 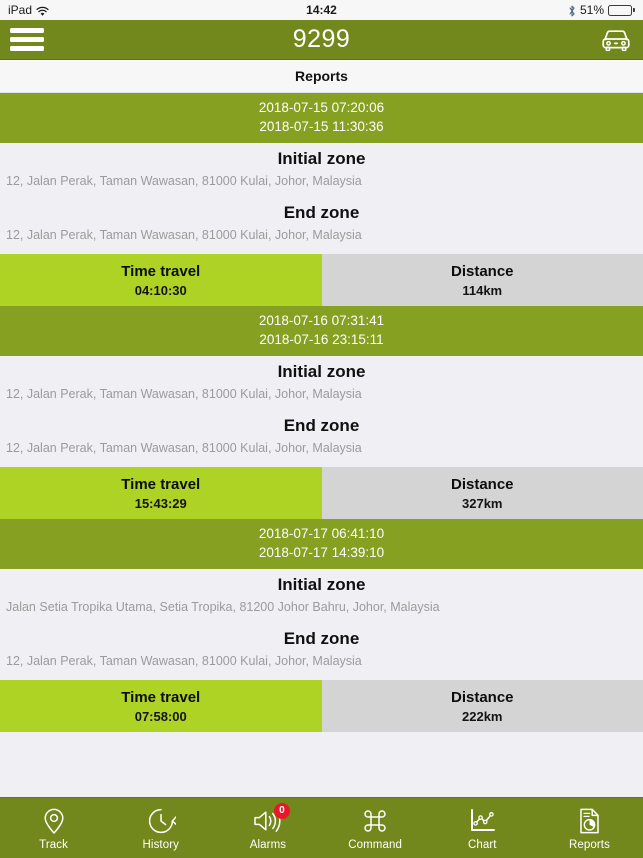 I want to click on tab-item-chart: Chart, so click(x=482, y=828).